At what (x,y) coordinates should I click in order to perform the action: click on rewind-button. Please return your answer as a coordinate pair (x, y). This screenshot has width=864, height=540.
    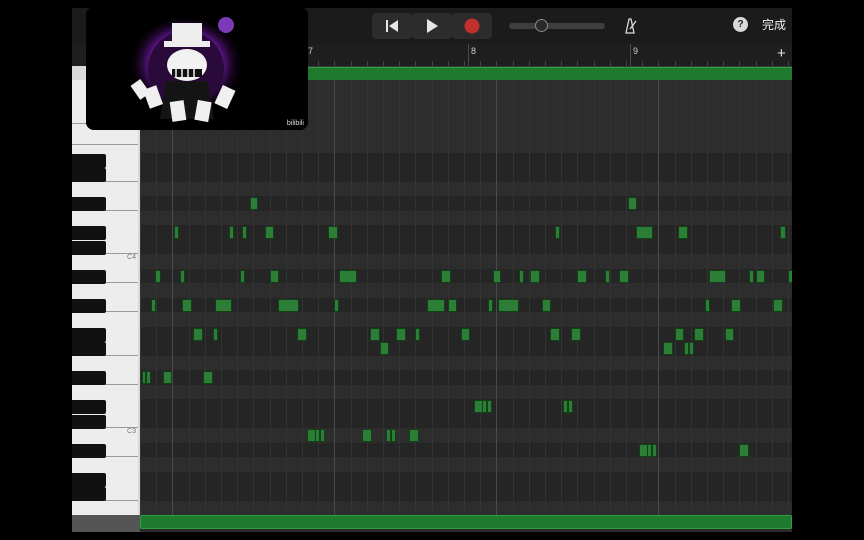
    Looking at the image, I should click on (392, 26).